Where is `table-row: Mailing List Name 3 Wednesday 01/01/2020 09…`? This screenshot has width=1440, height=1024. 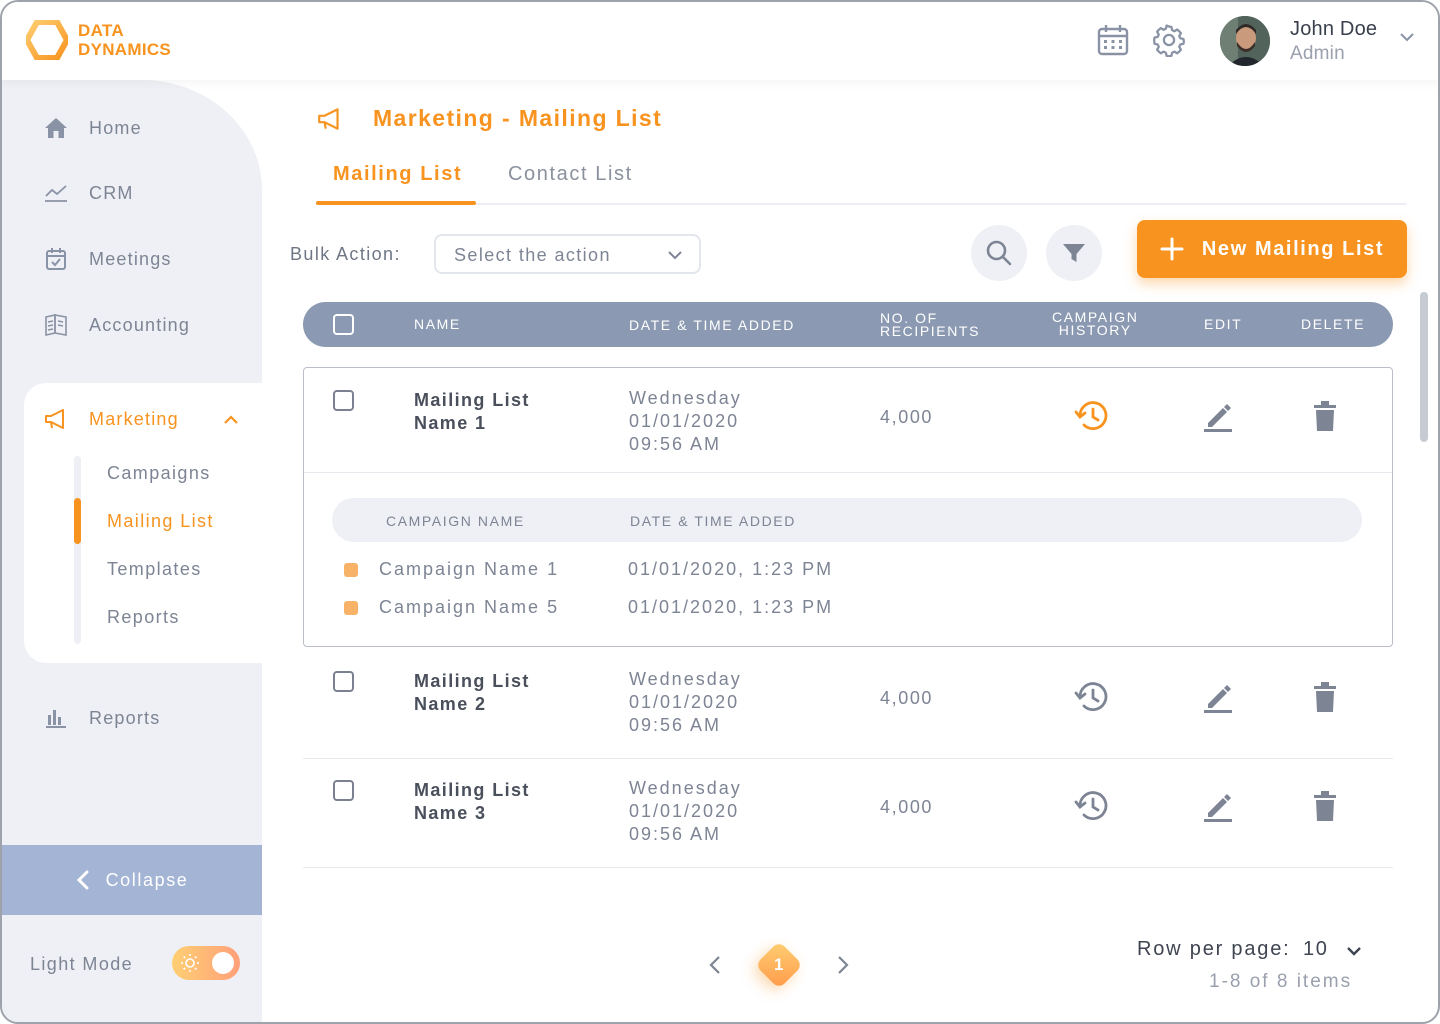
table-row: Mailing List Name 3 Wednesday 01/01/2020 09… is located at coordinates (848, 813).